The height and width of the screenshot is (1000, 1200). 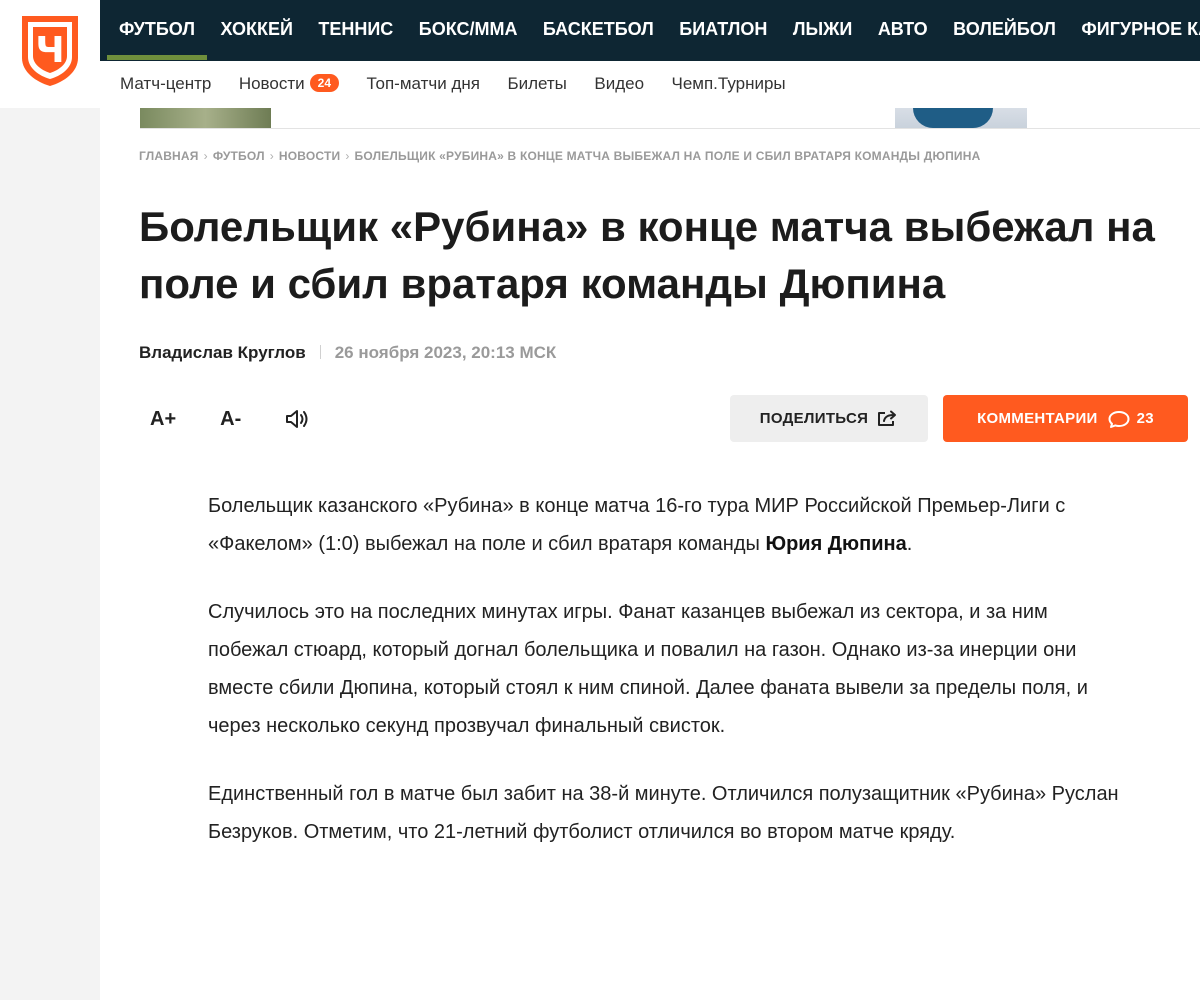 I want to click on site-logo: Ч, so click(x=50, y=54).